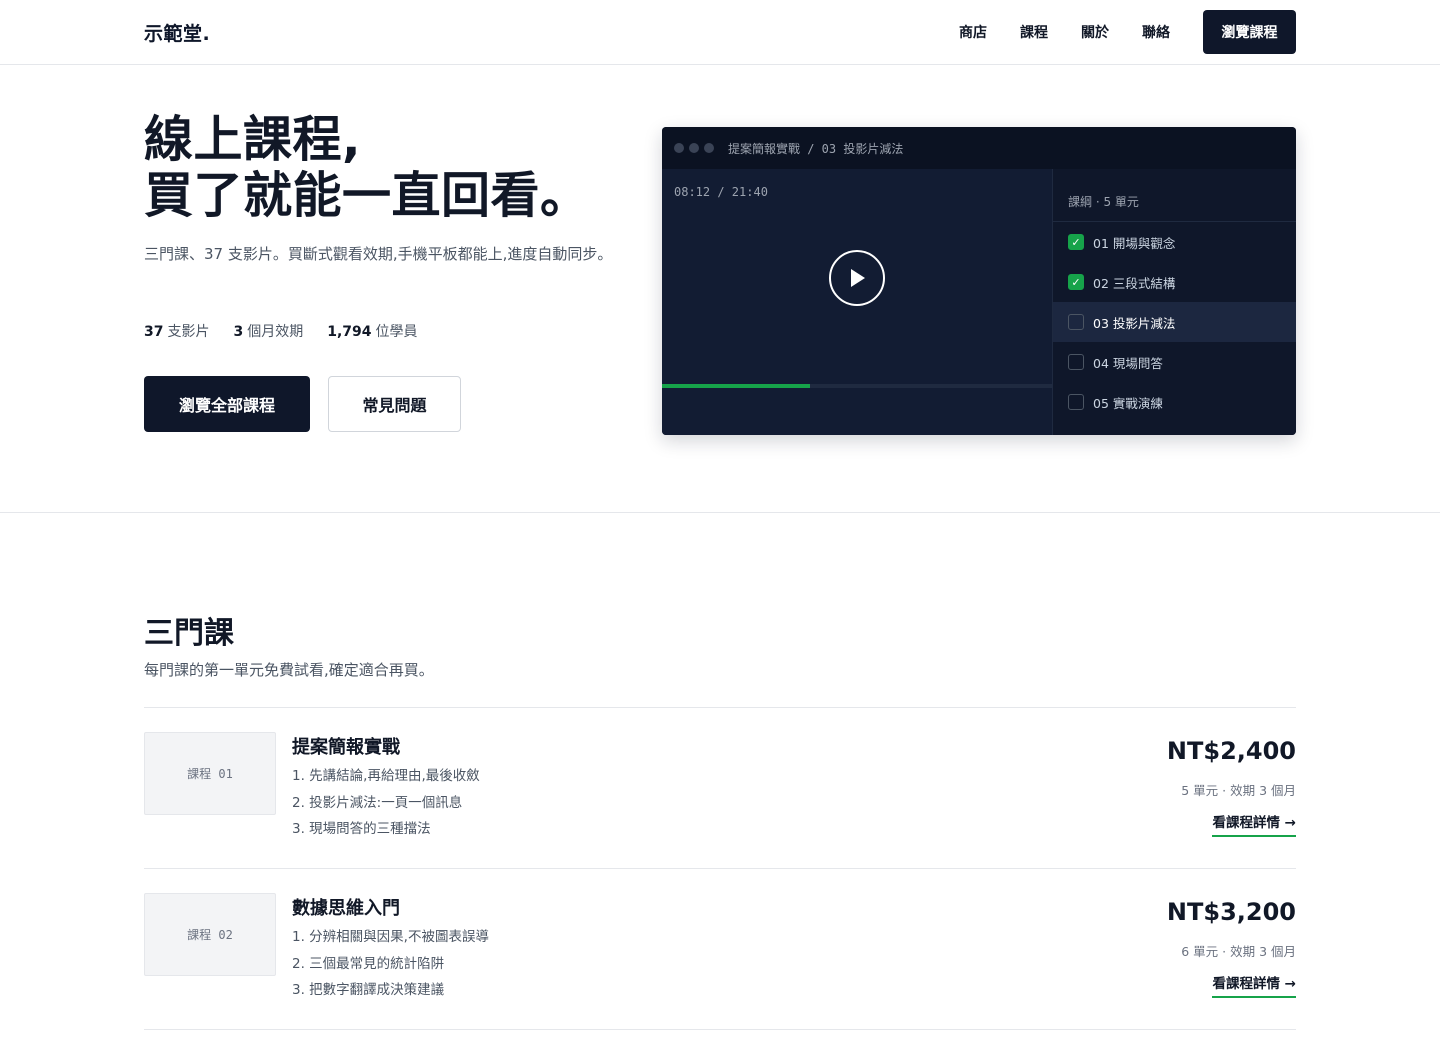 The height and width of the screenshot is (1050, 1440). I want to click on lesson-item: ✓ 01 開場與觀念, so click(1174, 242).